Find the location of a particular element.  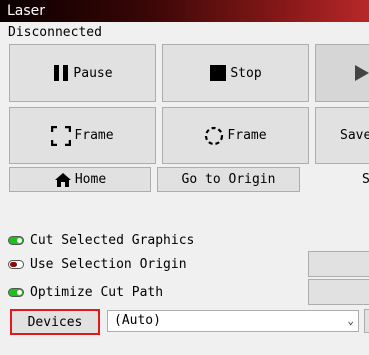

option-optimize-cut-path: Optimize Cut Path is located at coordinates (85, 292).